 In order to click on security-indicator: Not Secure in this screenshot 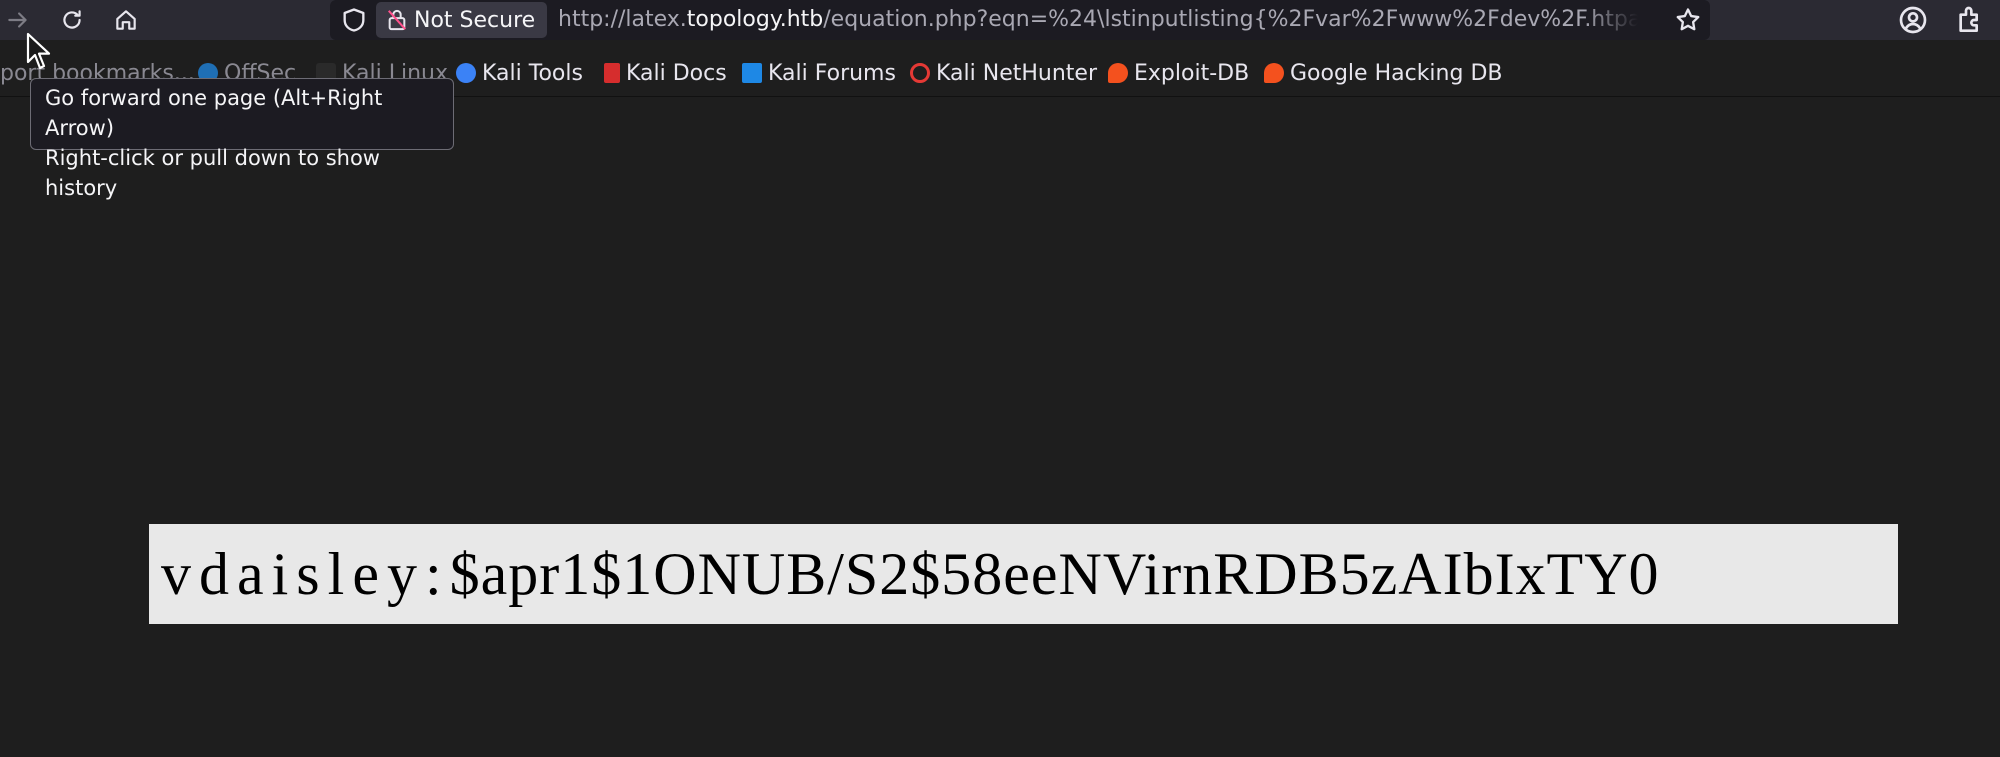, I will do `click(462, 20)`.